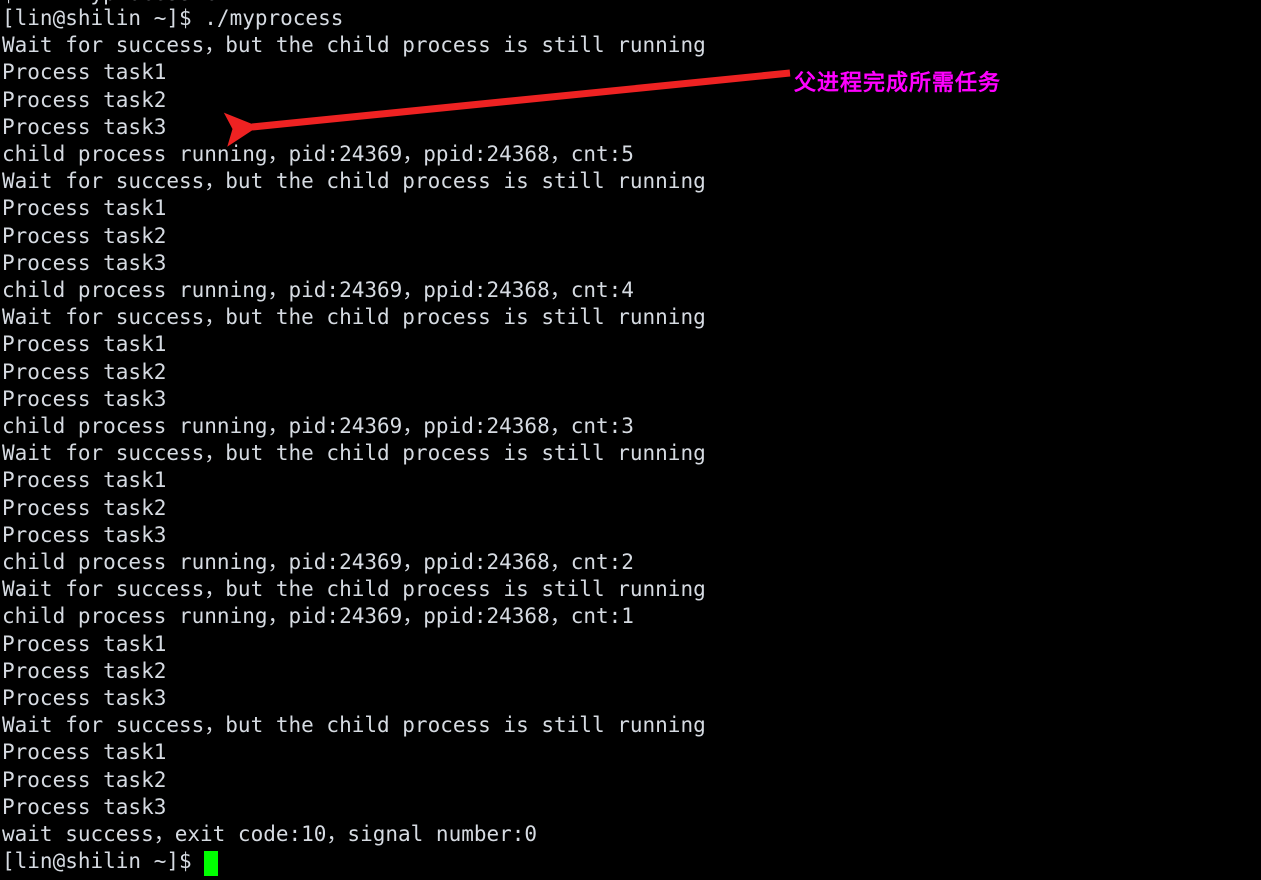  What do you see at coordinates (173, 18) in the screenshot?
I see `terminal-line: [lin@shilin ~]$ ./myprocess` at bounding box center [173, 18].